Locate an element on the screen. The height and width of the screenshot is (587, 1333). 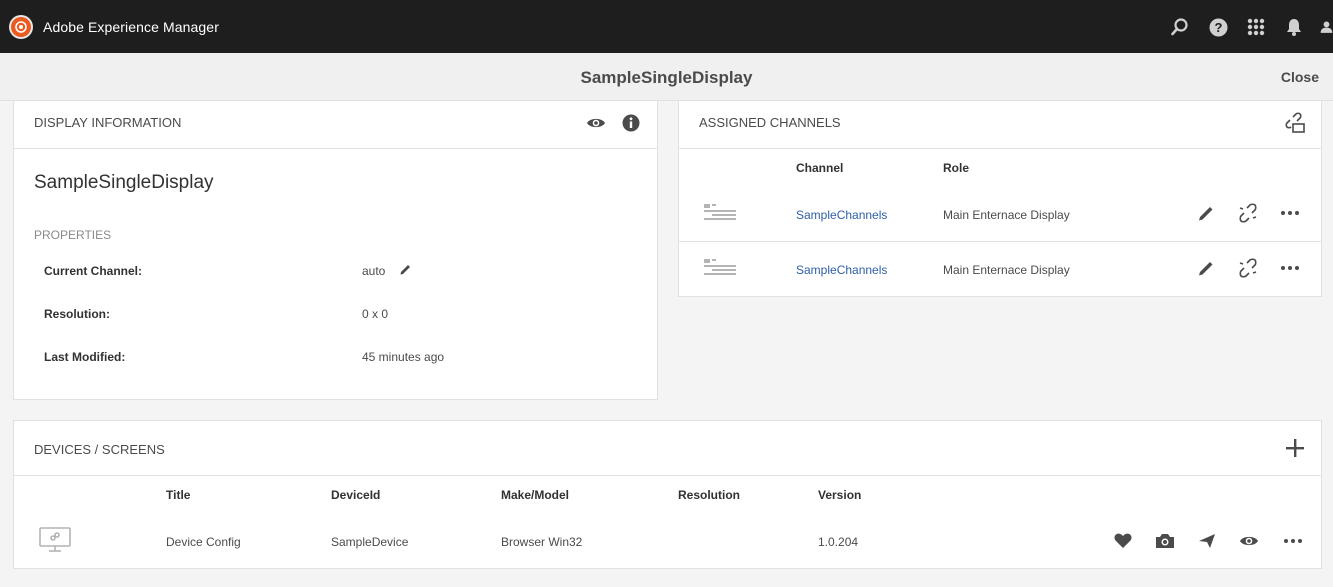
screenshot-camera-icon is located at coordinates (1165, 541).